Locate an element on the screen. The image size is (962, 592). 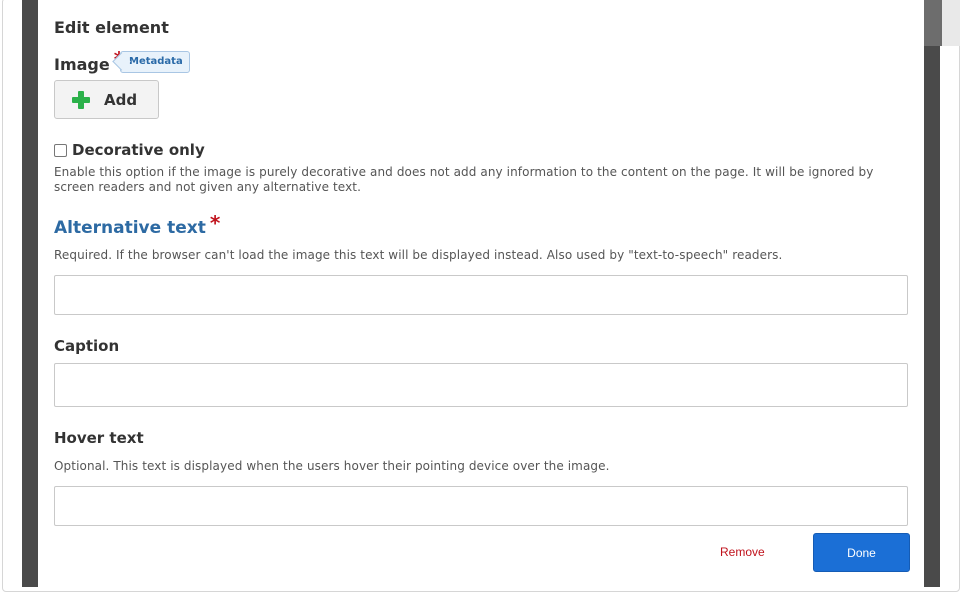
metadata-tag: Metadata is located at coordinates (155, 62).